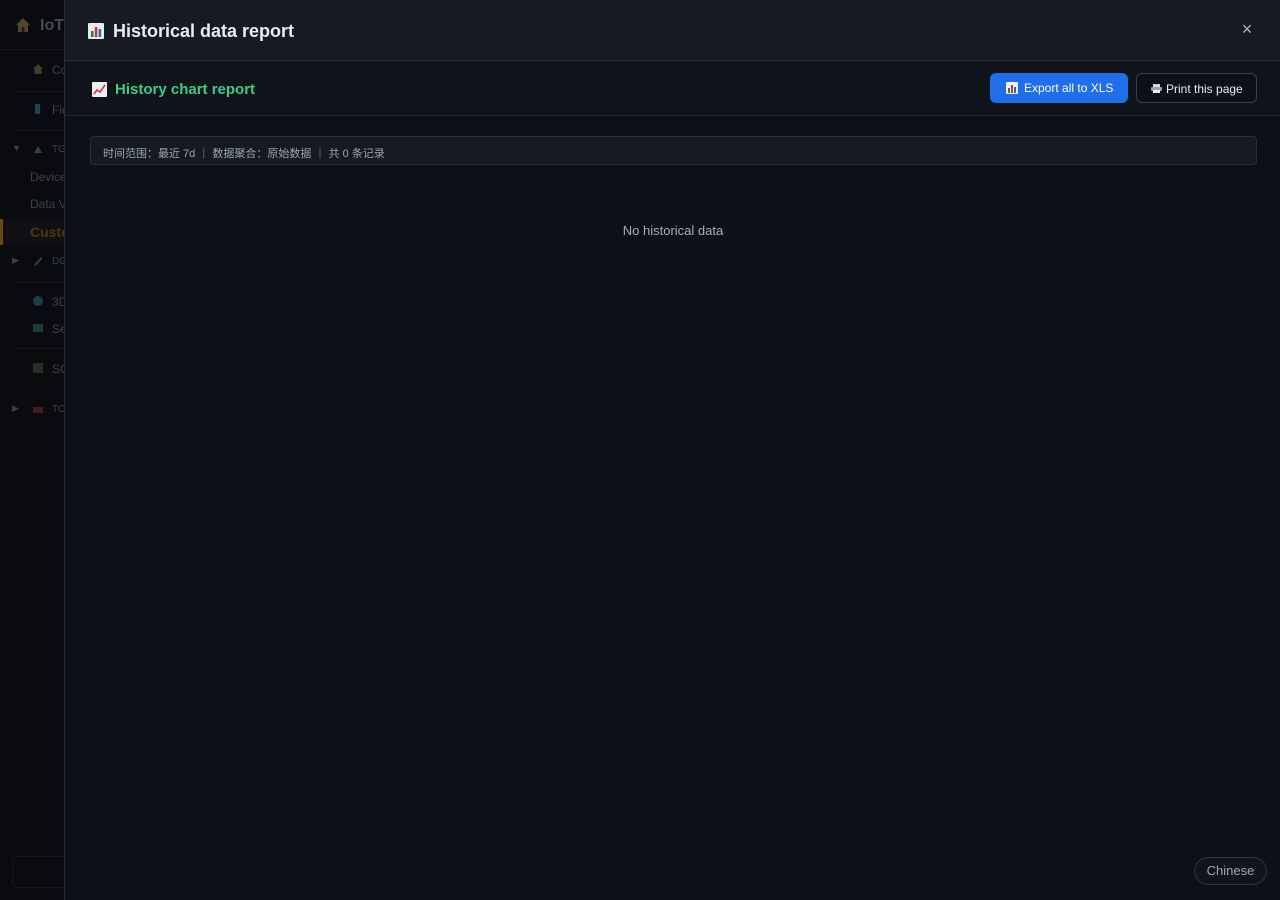 The width and height of the screenshot is (1280, 900). Describe the element at coordinates (1156, 88) in the screenshot. I see `printer-icon` at that location.